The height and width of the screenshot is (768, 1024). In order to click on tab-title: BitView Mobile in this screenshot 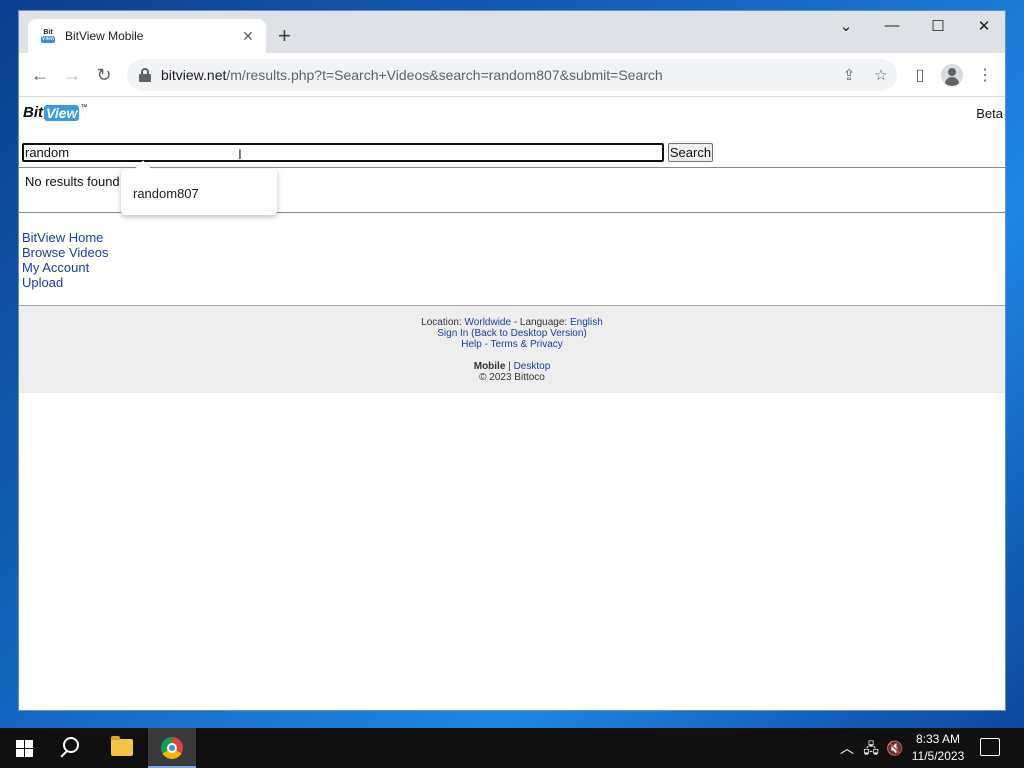, I will do `click(104, 36)`.